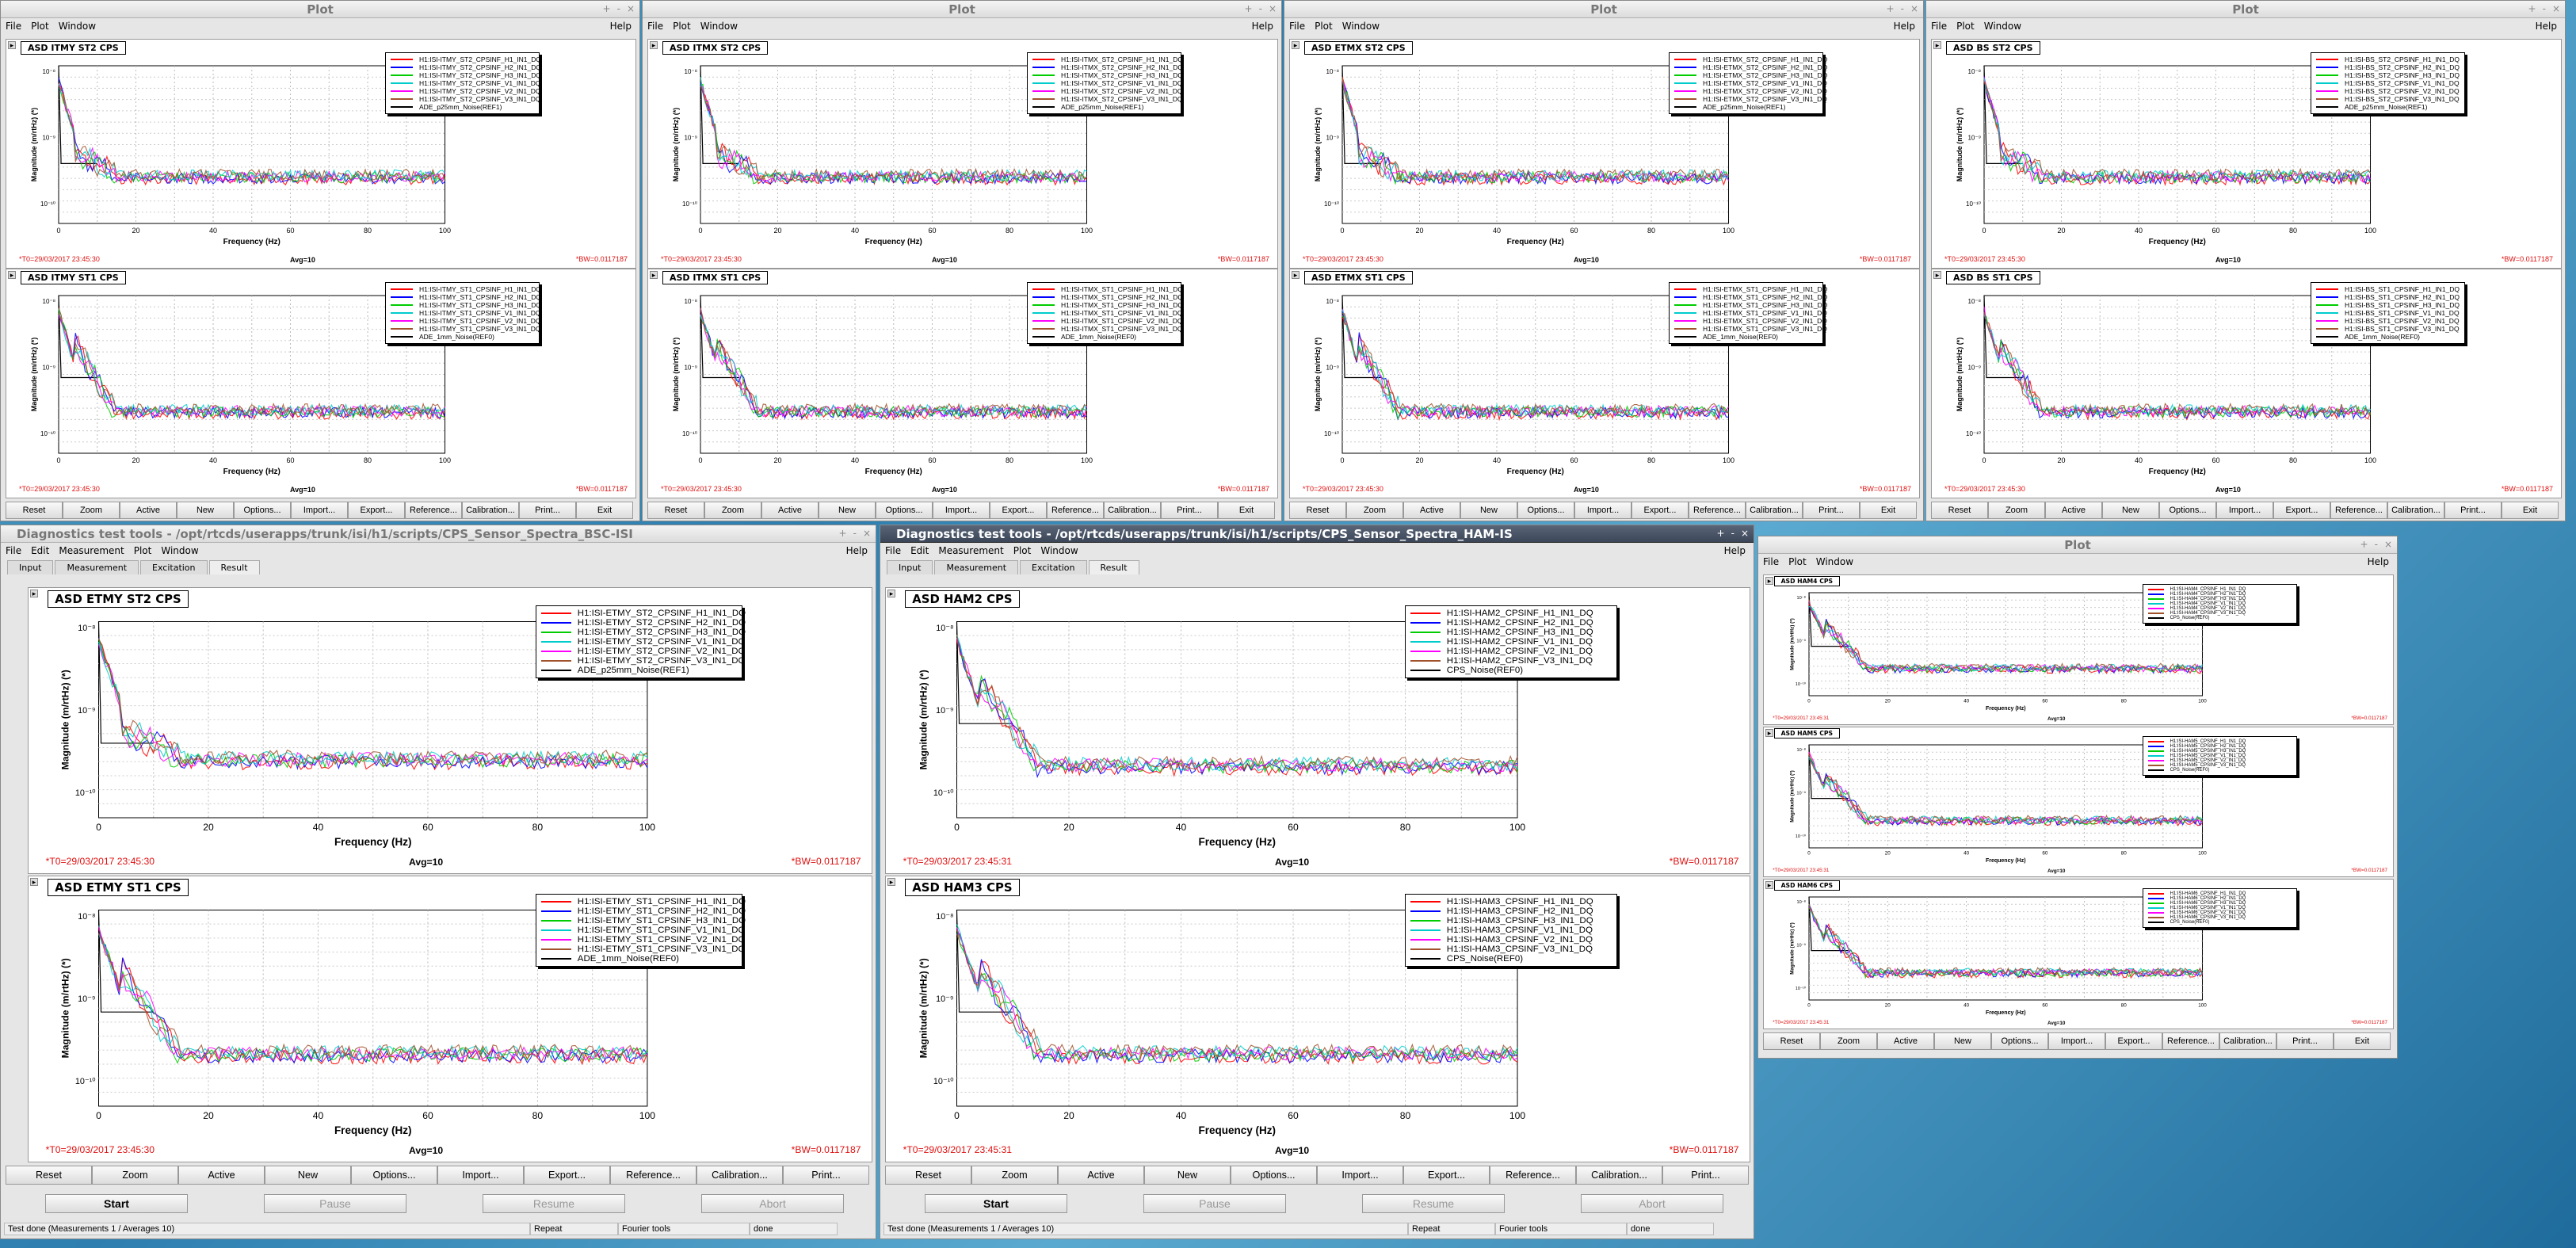 The height and width of the screenshot is (1248, 2576). Describe the element at coordinates (970, 550) in the screenshot. I see `menu-measurement: Measurement` at that location.